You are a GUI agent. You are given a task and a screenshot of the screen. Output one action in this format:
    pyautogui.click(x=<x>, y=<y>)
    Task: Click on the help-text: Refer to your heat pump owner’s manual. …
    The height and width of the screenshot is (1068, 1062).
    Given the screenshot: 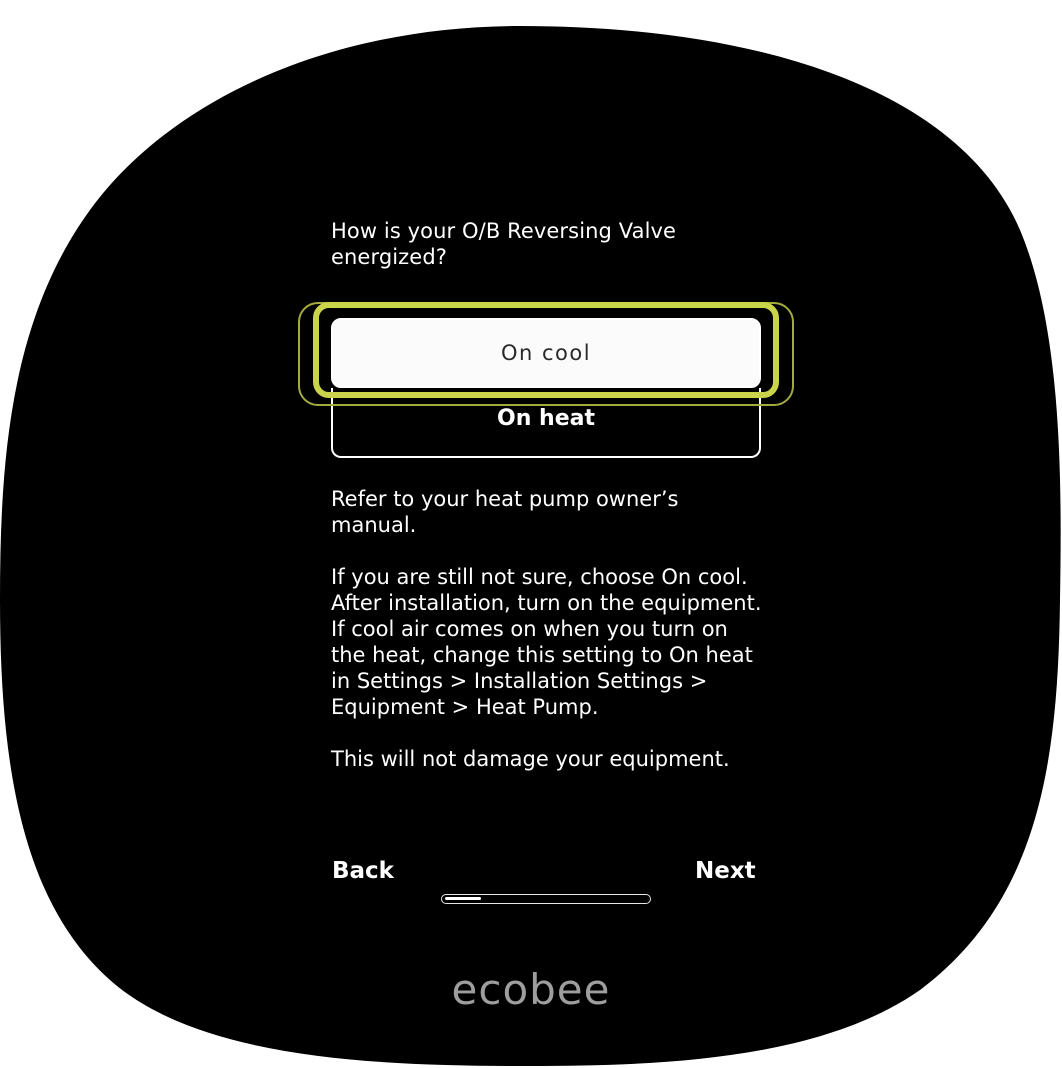 What is the action you would take?
    pyautogui.click(x=547, y=642)
    